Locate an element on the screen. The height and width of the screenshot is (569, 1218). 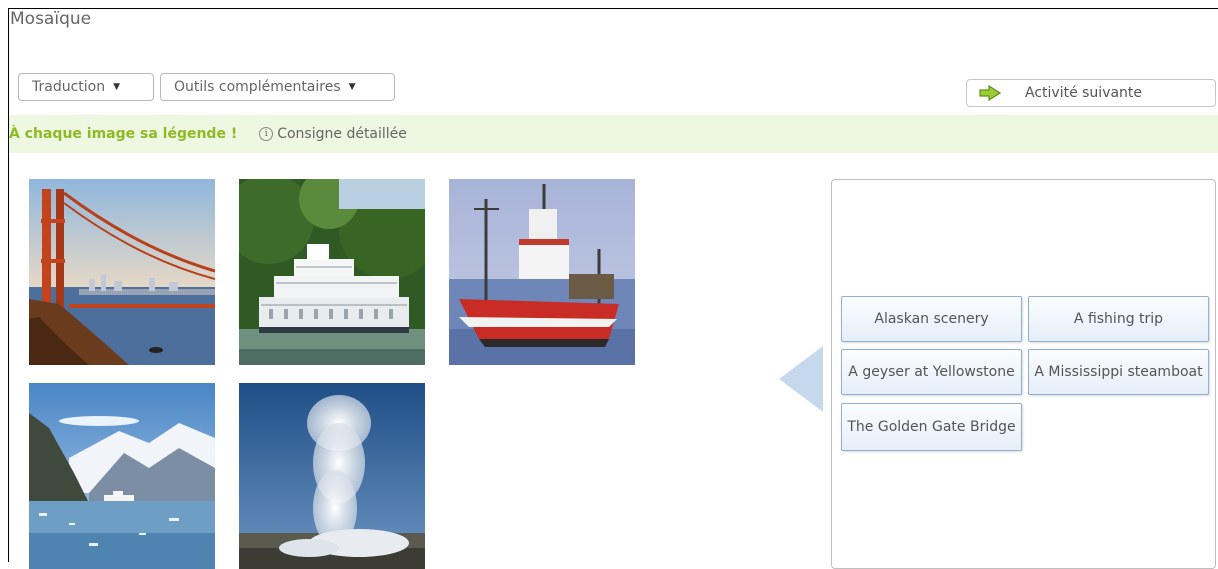
caption-mississippi-steamboat: A Mississippi steamboat is located at coordinates (1118, 372).